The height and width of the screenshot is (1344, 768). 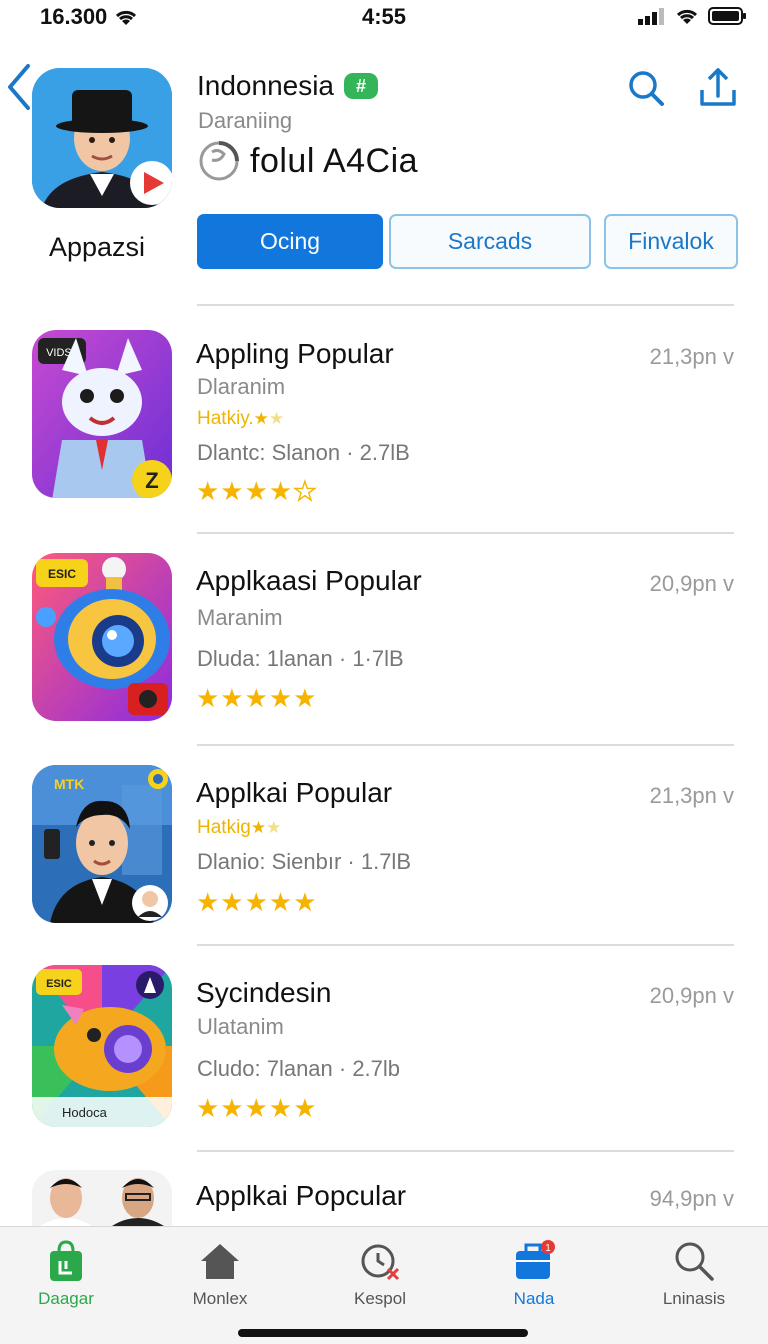 What do you see at coordinates (300, 658) in the screenshot?
I see `app-meta: Dluda: 1lanan · 1·7lB` at bounding box center [300, 658].